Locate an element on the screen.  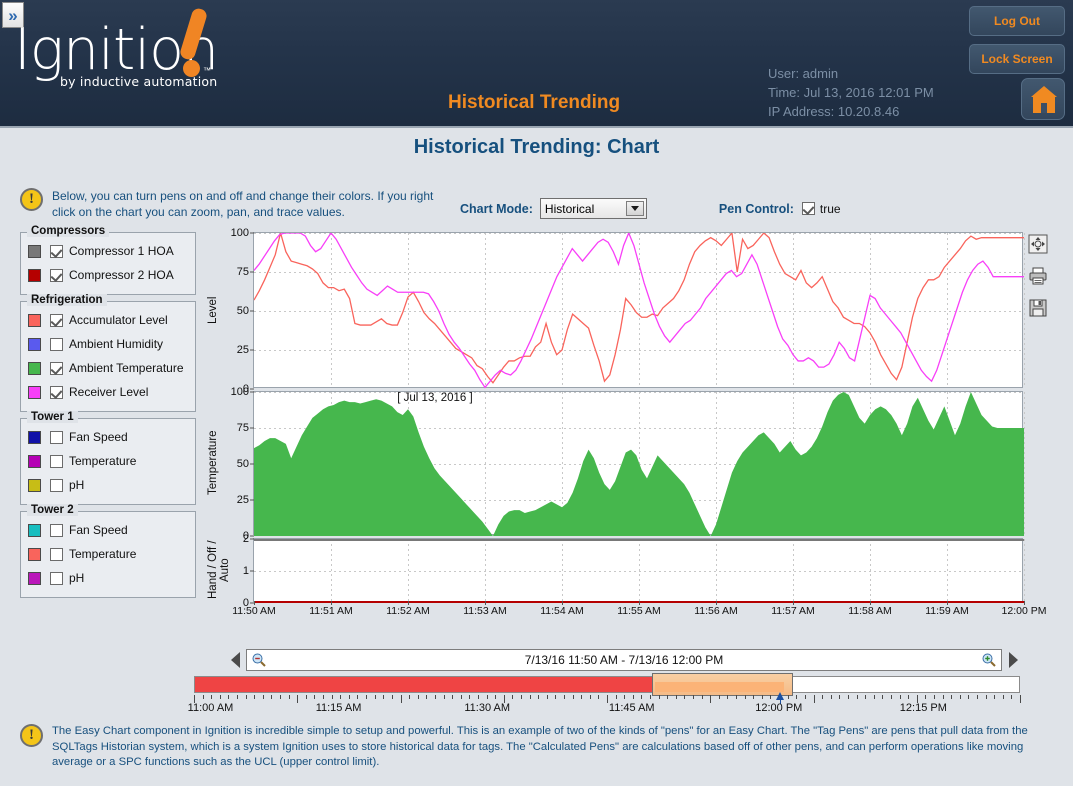
timeline-track is located at coordinates (607, 684).